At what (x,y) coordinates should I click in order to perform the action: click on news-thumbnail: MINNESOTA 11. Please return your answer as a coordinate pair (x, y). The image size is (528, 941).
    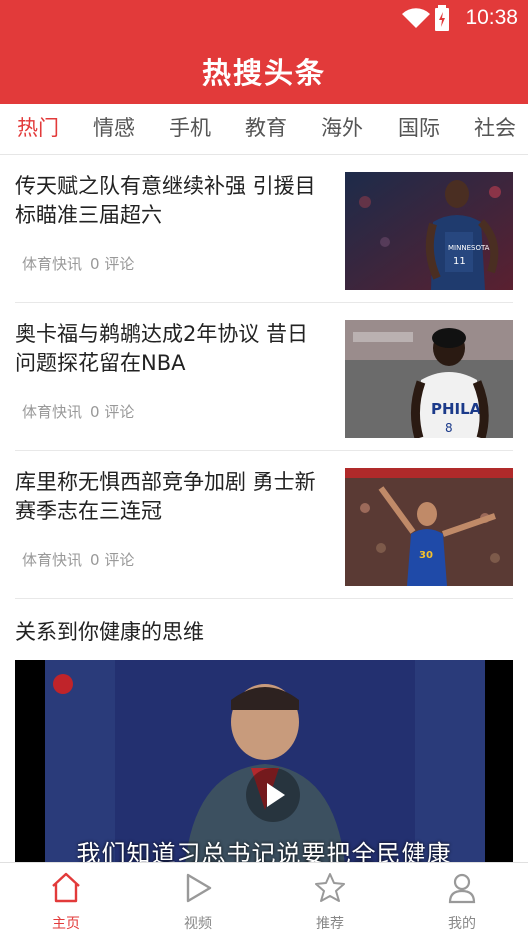
    Looking at the image, I should click on (429, 231).